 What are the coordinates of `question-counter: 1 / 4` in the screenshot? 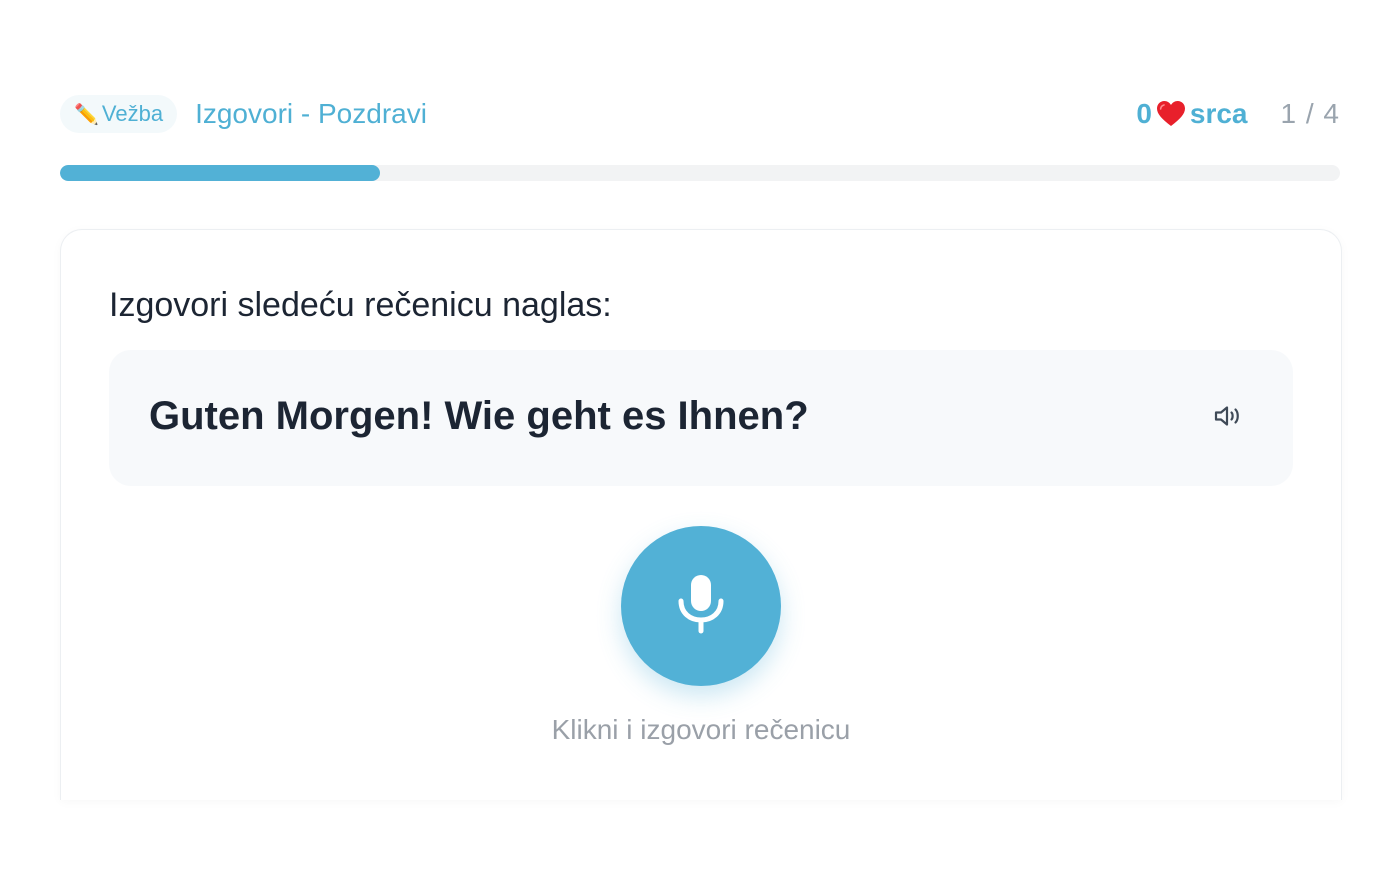 It's located at (1310, 113).